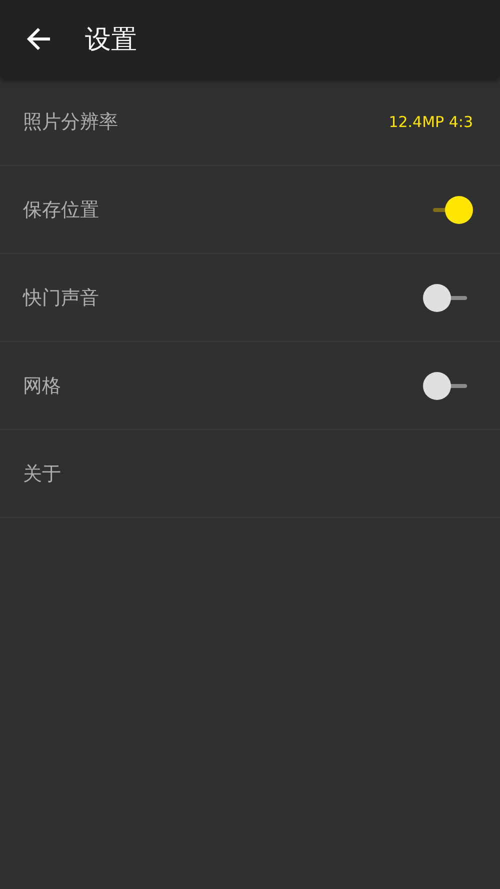  Describe the element at coordinates (70, 122) in the screenshot. I see `setting-label: 照片分辨率` at that location.